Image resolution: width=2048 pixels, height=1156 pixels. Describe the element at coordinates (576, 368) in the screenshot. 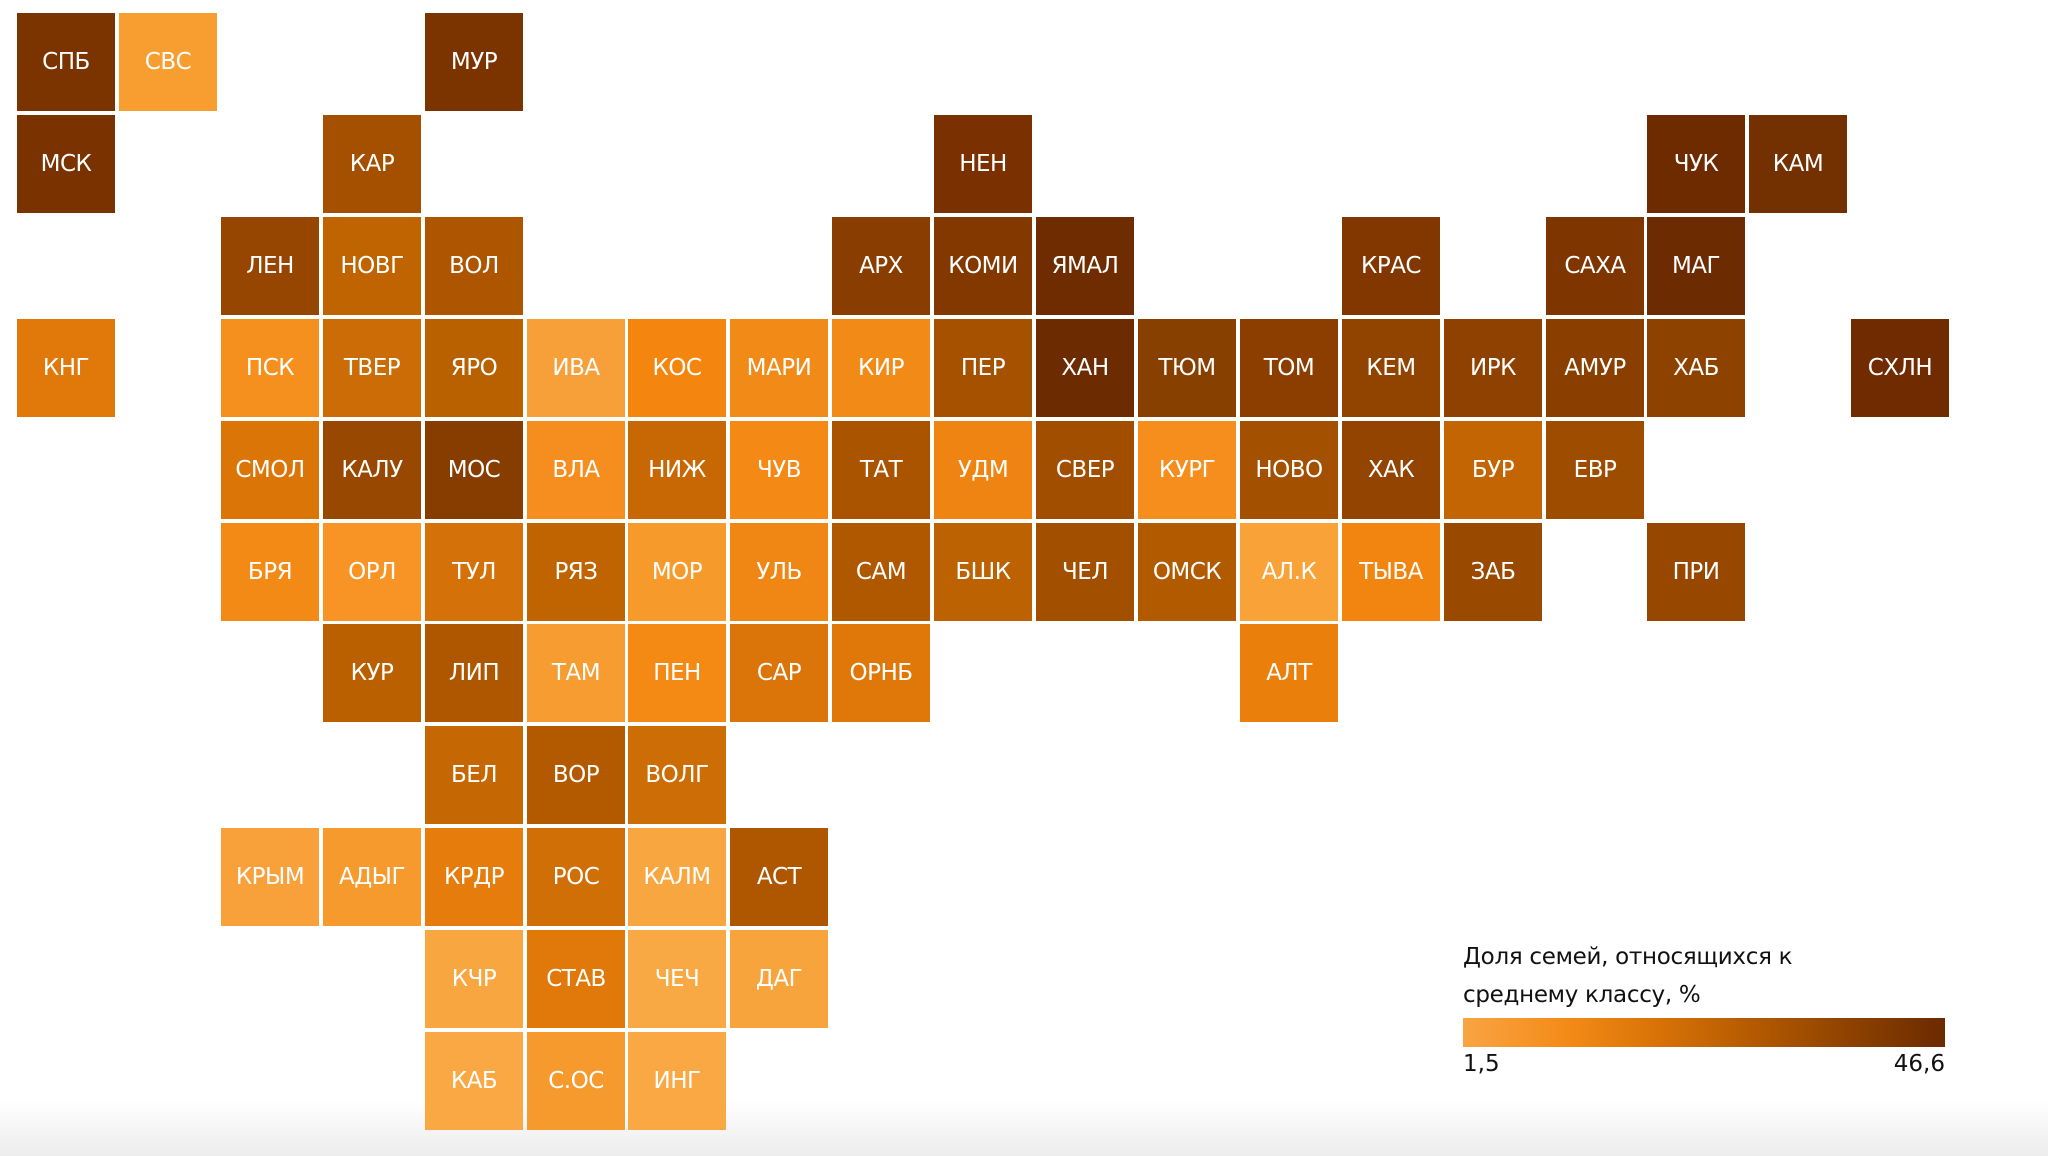

I see `region-tile: ИВА` at that location.